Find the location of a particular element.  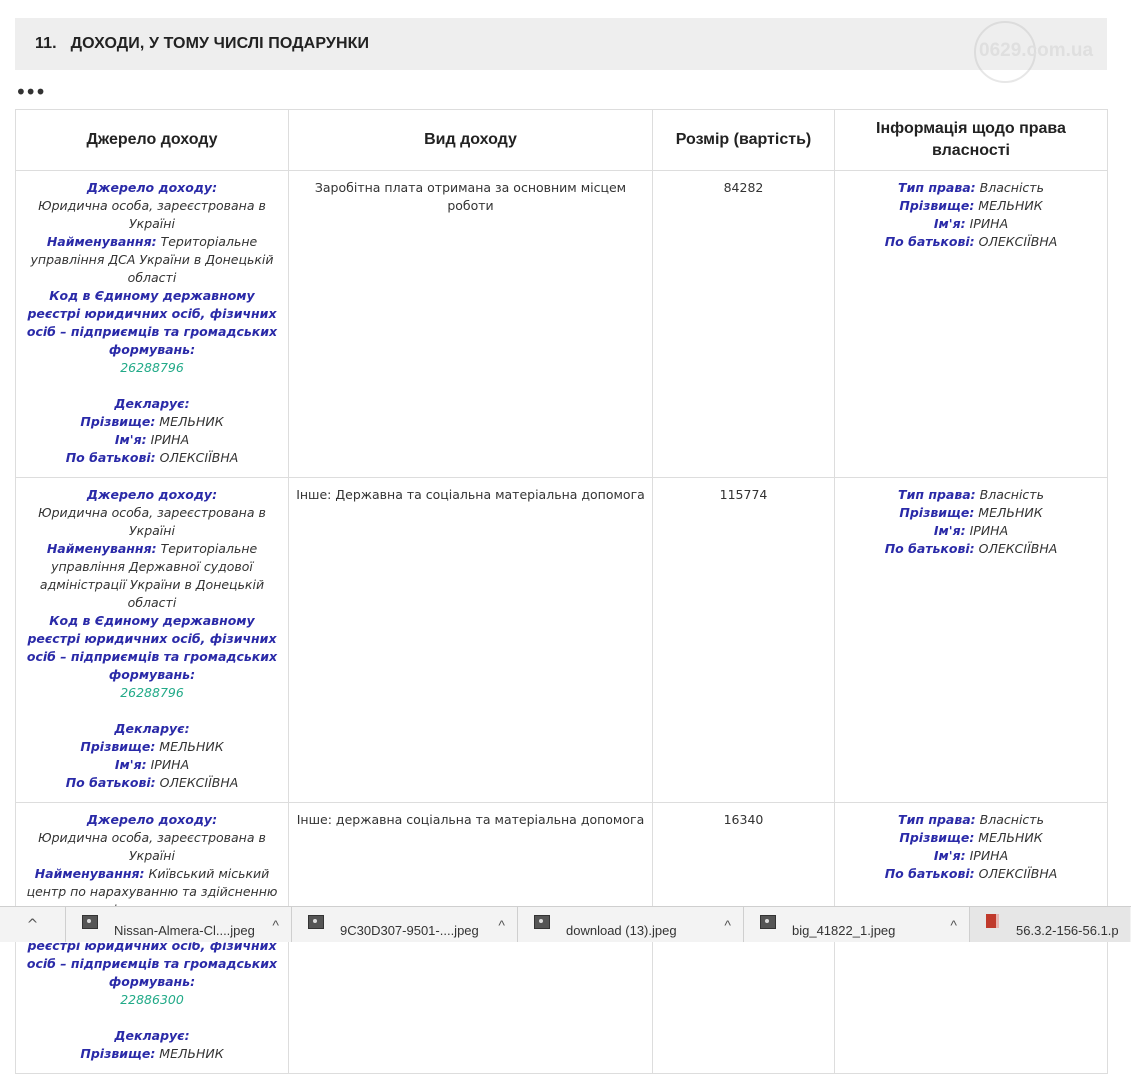

section-title: 11. ДОХОДИ, У ТОМУ ЧИСЛІ ПОДАРУНКИ is located at coordinates (202, 44).